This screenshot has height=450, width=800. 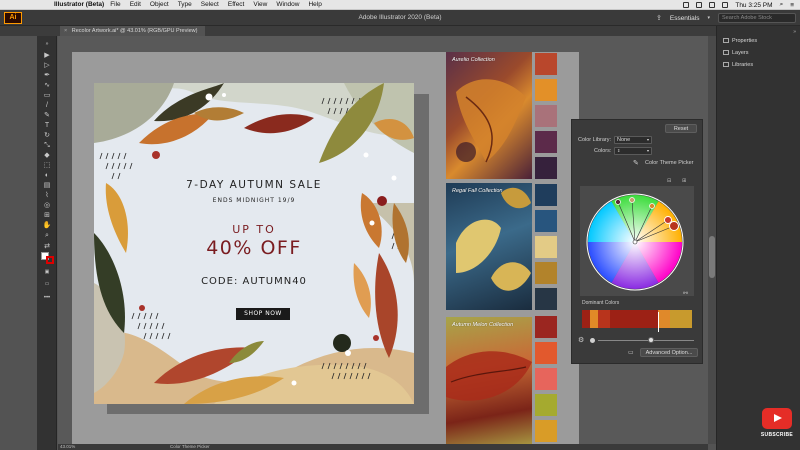 What do you see at coordinates (47, 86) in the screenshot?
I see `curvature-tool-icon: ∿` at bounding box center [47, 86].